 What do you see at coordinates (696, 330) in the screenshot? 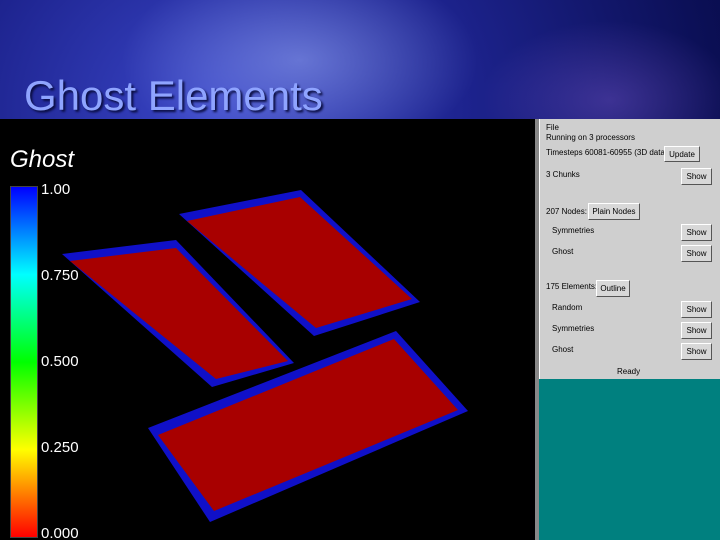
I see `elements-symmetries-show-button: Show` at bounding box center [696, 330].